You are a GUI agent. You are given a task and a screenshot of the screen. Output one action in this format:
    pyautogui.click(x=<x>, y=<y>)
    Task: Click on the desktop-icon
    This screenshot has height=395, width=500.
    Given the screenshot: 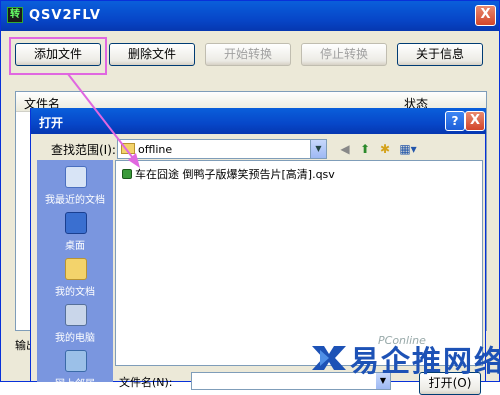 What is the action you would take?
    pyautogui.click(x=76, y=223)
    